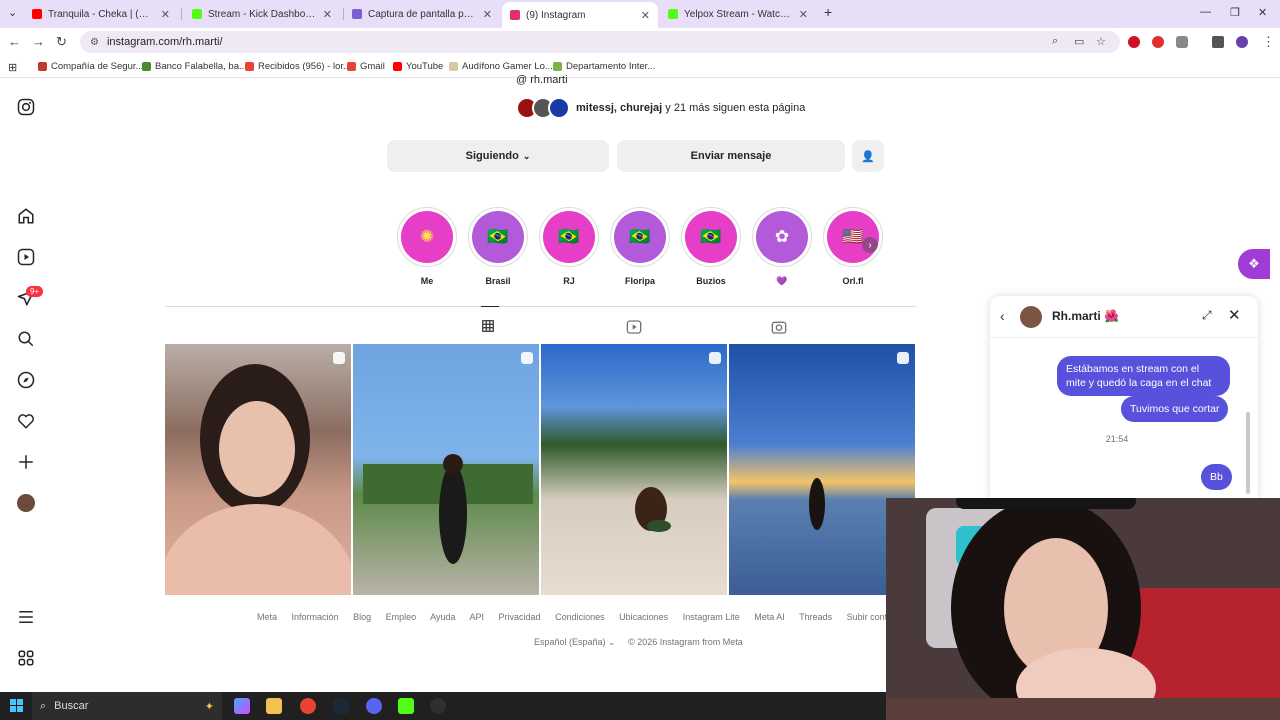 The width and height of the screenshot is (1280, 720). I want to click on footer-link: Meta, so click(267, 617).